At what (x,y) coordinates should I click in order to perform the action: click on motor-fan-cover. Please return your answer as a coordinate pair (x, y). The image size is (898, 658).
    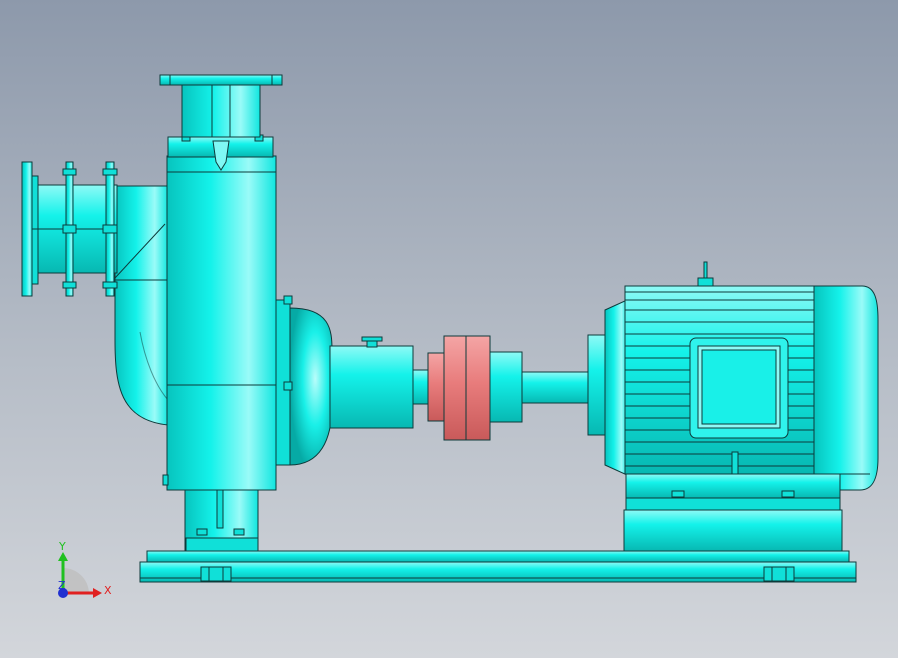
    Looking at the image, I should click on (846, 388).